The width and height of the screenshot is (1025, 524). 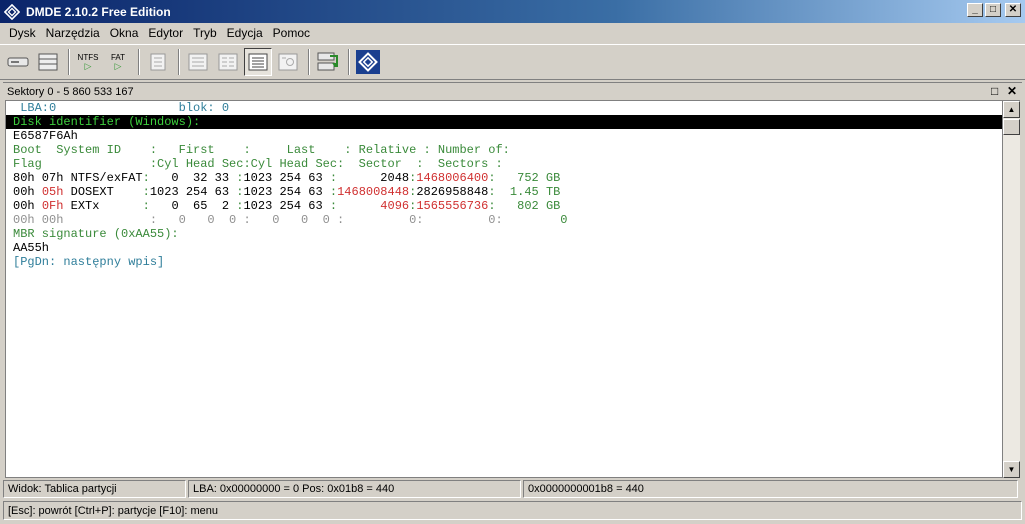 What do you see at coordinates (993, 10) in the screenshot?
I see `maximize-button: □` at bounding box center [993, 10].